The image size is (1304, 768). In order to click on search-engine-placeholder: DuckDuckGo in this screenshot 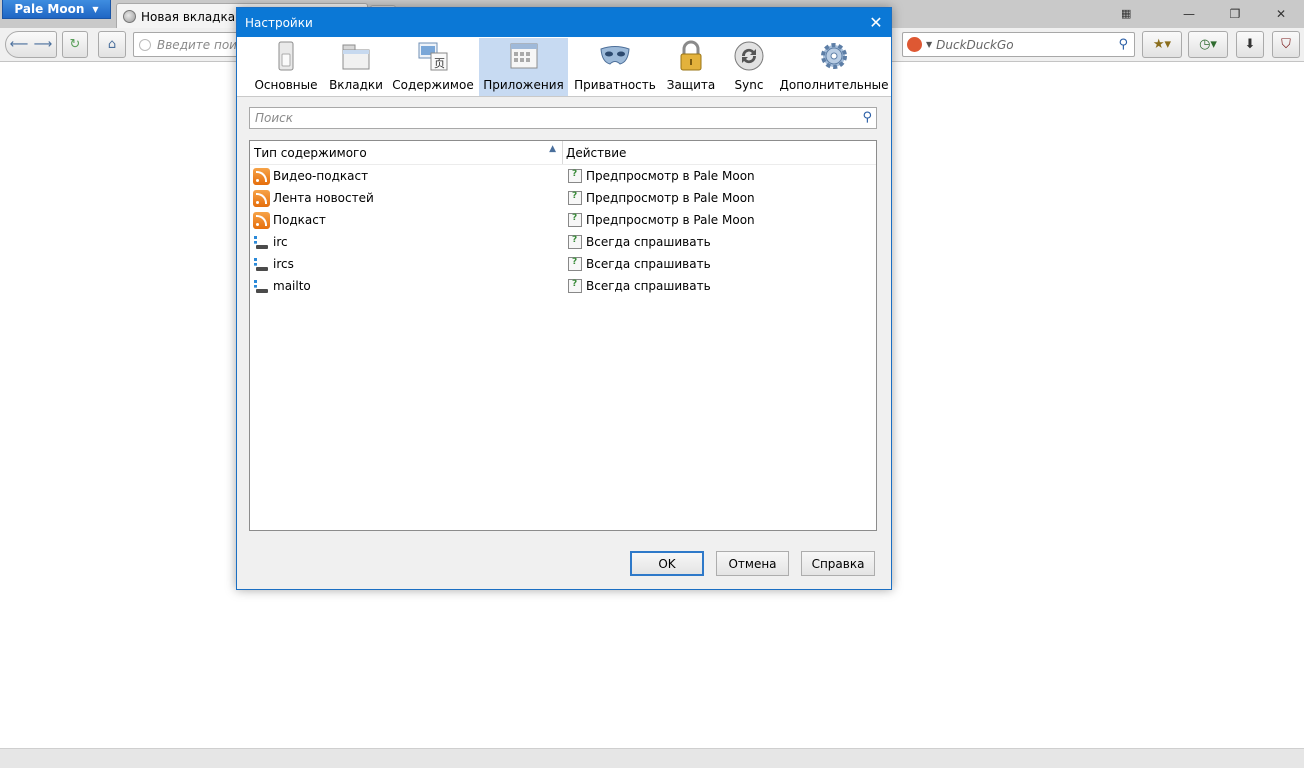, I will do `click(975, 44)`.